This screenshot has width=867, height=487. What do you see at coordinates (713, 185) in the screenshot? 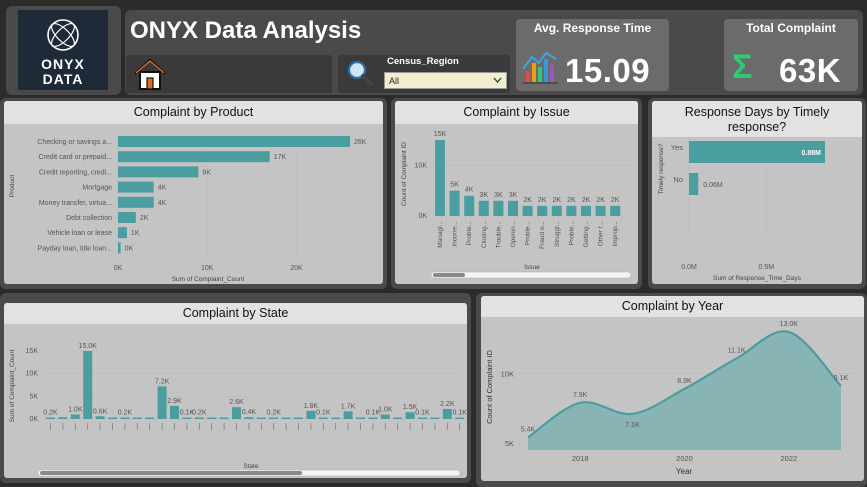
I see `timely-data-label: 0.06M` at bounding box center [713, 185].